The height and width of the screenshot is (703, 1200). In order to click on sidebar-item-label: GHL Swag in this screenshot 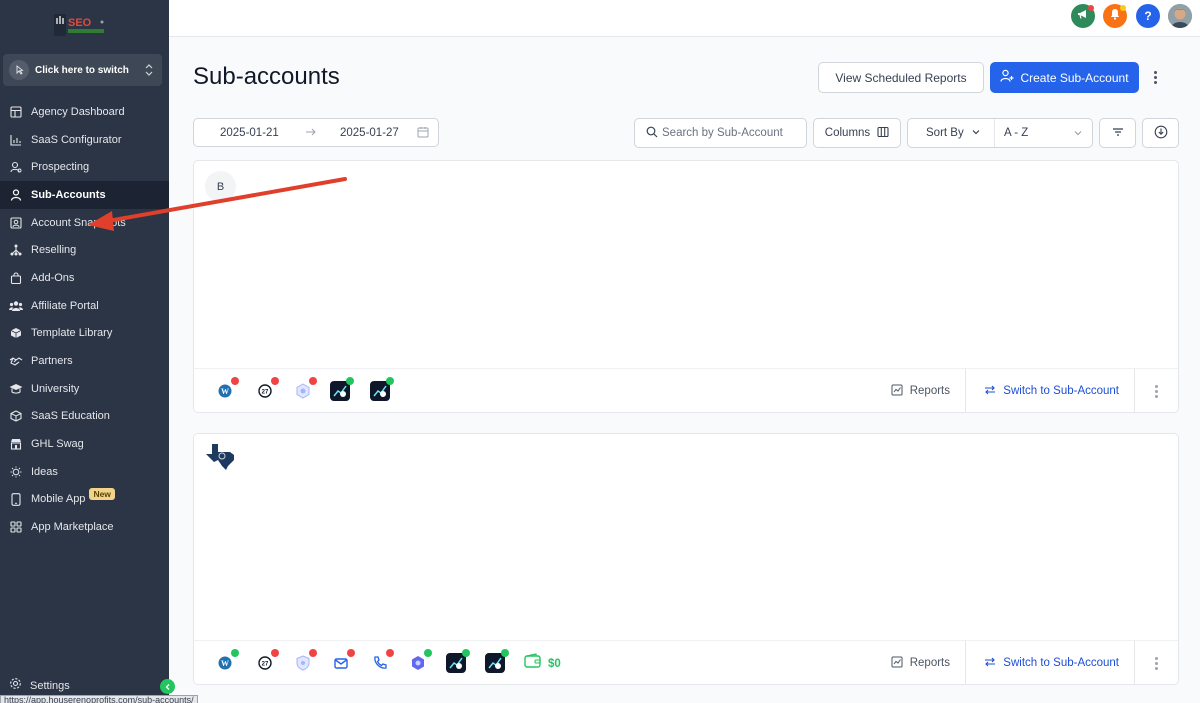, I will do `click(57, 444)`.